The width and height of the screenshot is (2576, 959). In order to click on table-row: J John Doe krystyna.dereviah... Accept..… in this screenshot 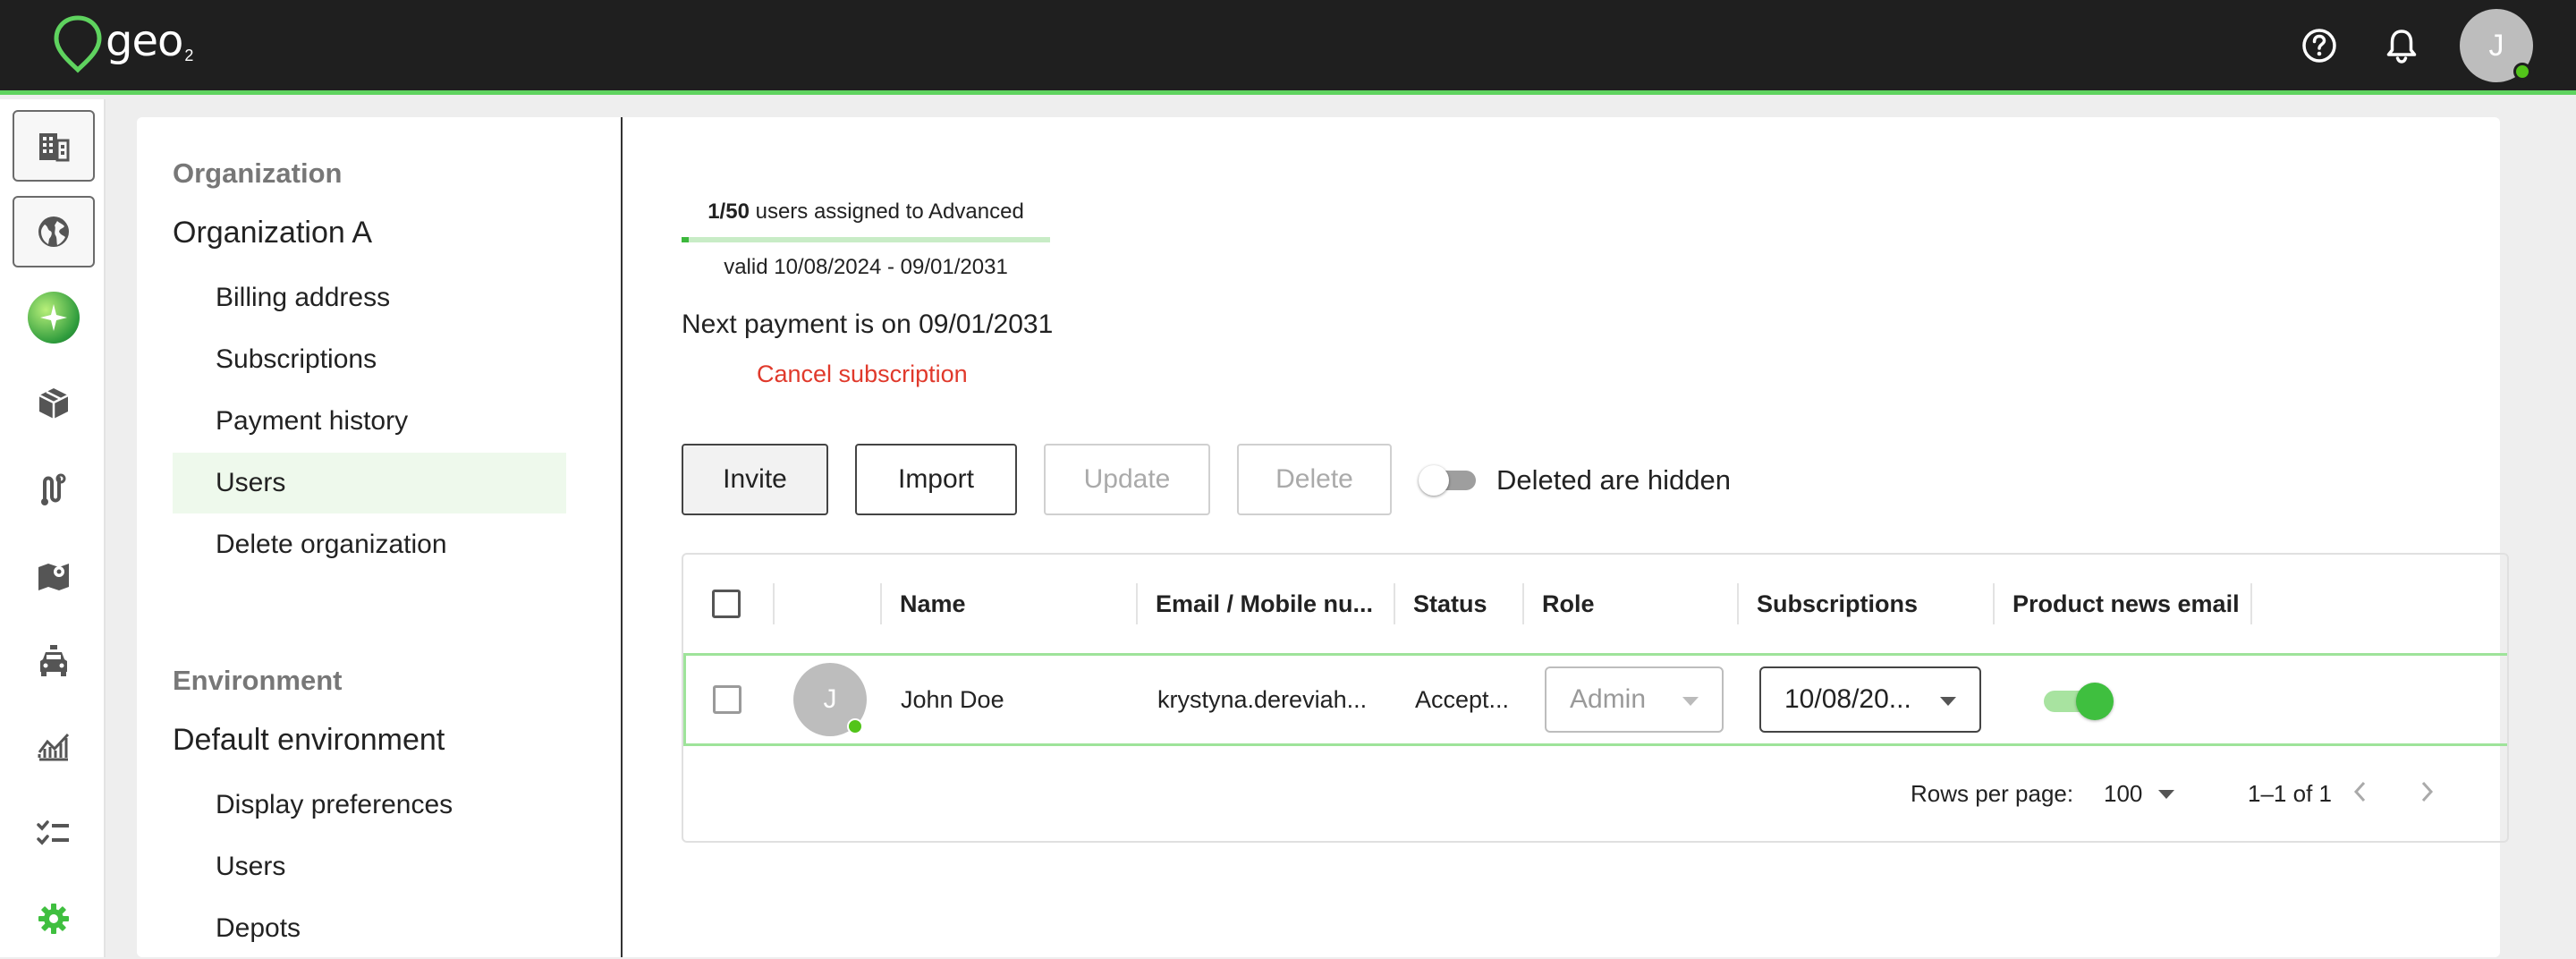, I will do `click(1595, 699)`.